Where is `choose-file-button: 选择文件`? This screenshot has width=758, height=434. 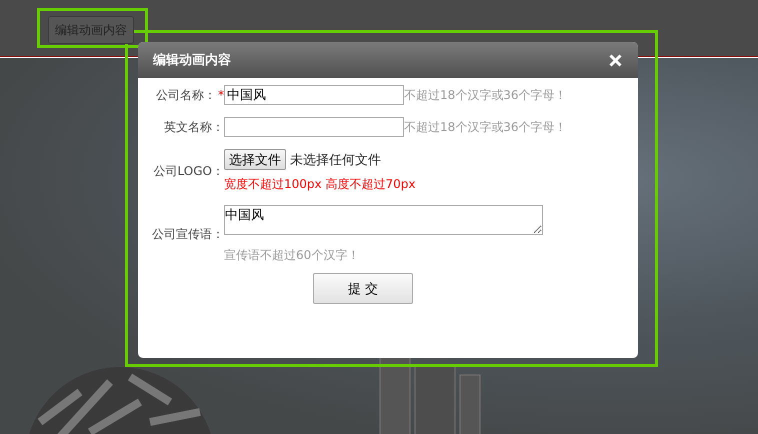 choose-file-button: 选择文件 is located at coordinates (255, 159).